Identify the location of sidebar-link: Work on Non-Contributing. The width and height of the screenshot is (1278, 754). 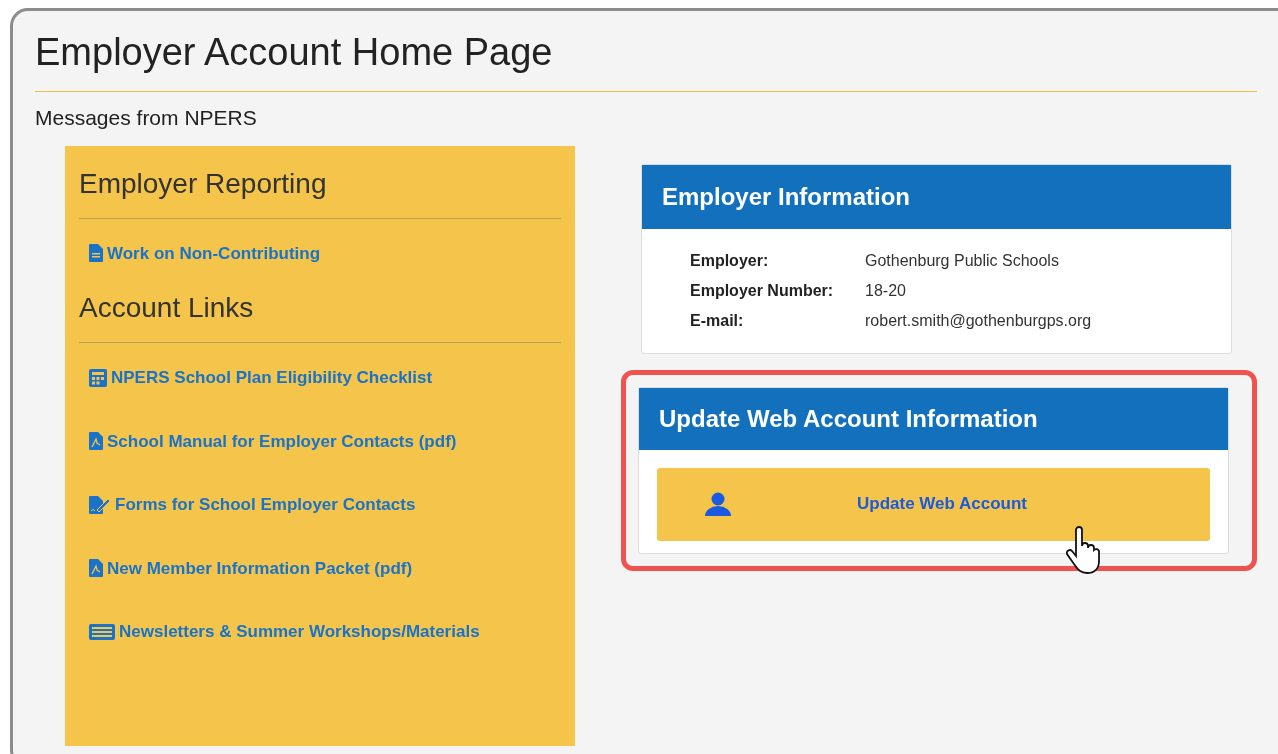
(325, 253).